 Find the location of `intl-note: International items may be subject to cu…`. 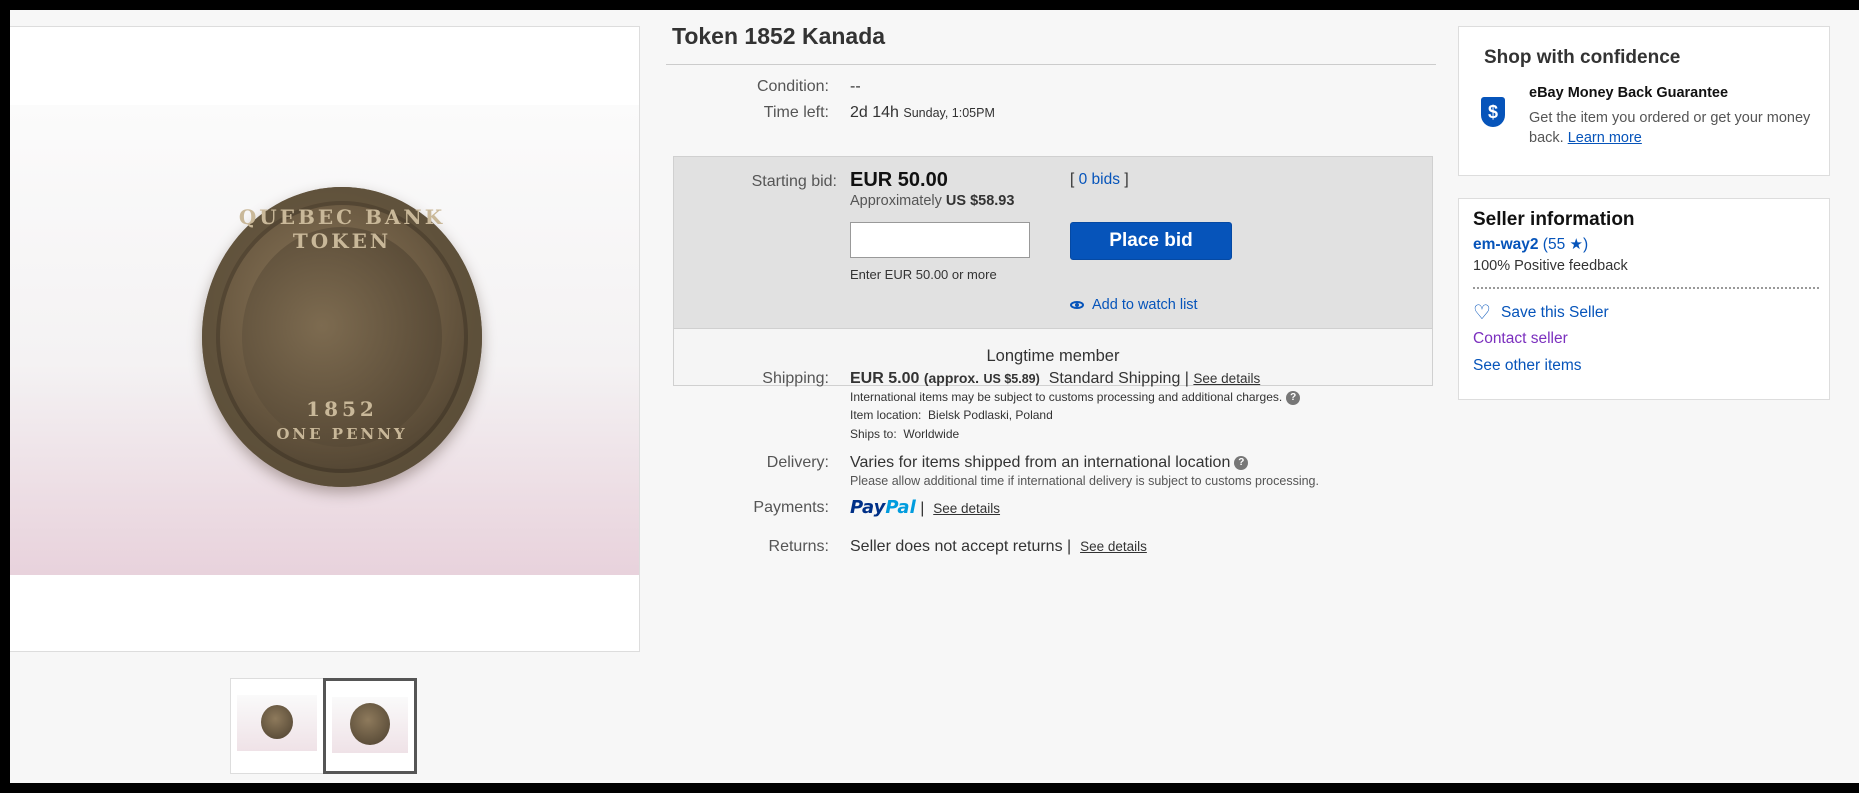

intl-note: International items may be subject to cu… is located at coordinates (1075, 397).